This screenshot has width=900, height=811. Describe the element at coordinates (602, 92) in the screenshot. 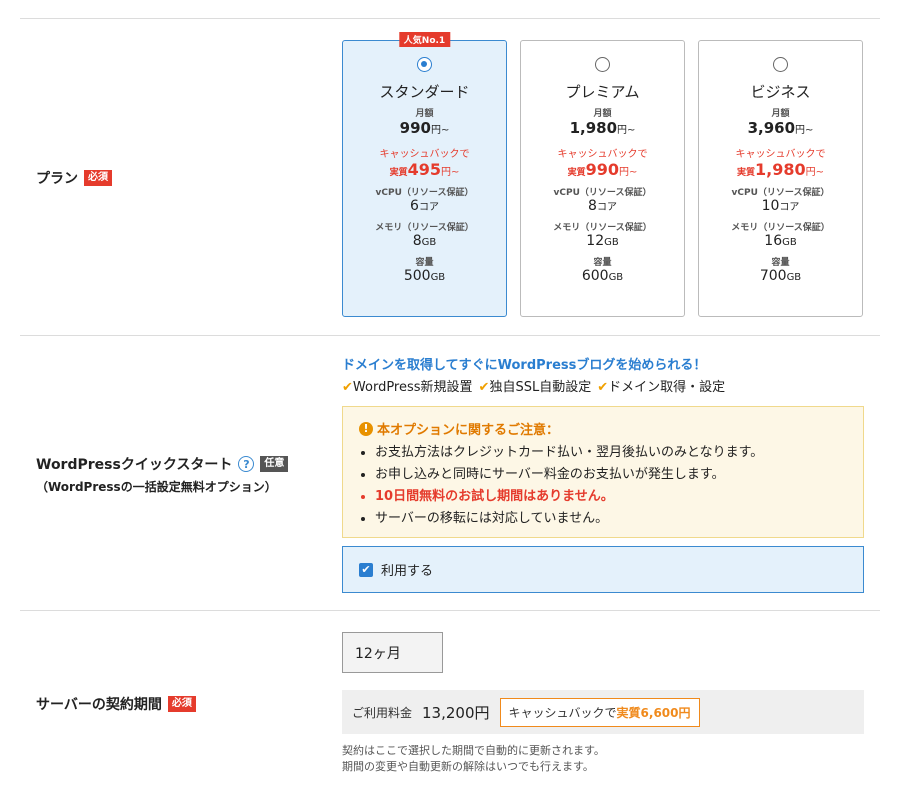

I see `plan-name: プレミアム` at that location.